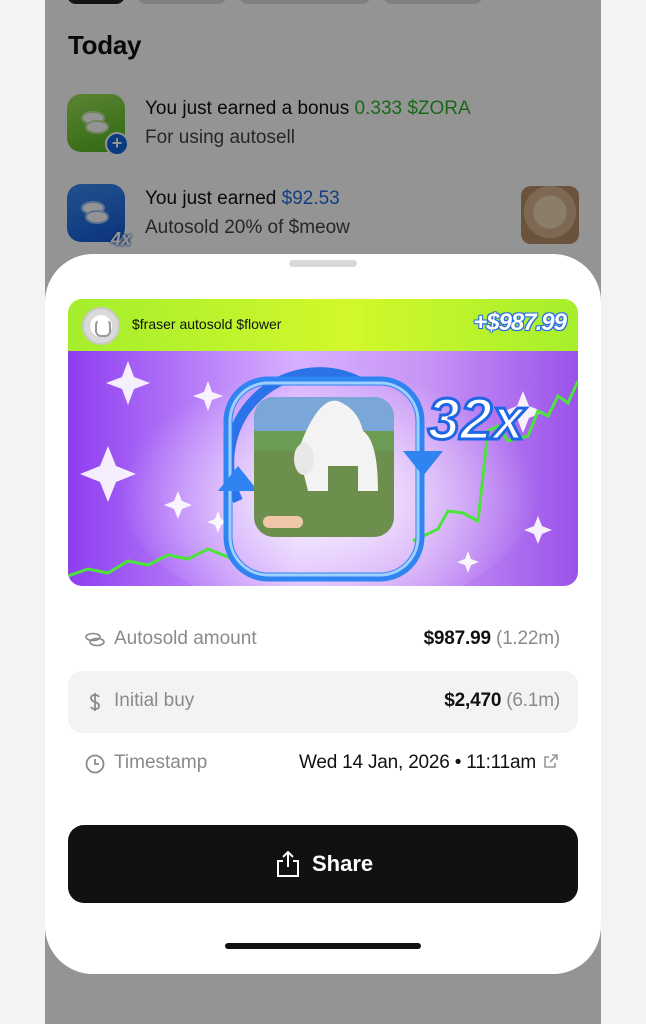  What do you see at coordinates (323, 640) in the screenshot?
I see `stat-row-autosold: Autosold amount $987.99 (1.22m)` at bounding box center [323, 640].